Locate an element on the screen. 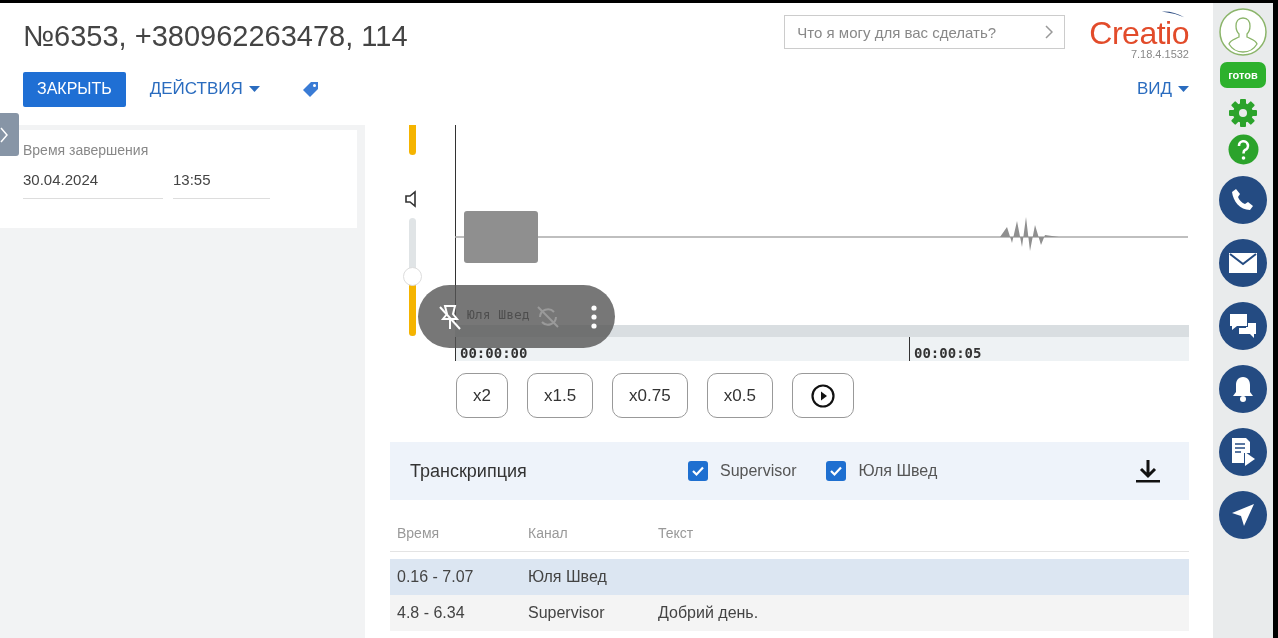 Image resolution: width=1278 pixels, height=638 pixels. pin-off-icon is located at coordinates (450, 316).